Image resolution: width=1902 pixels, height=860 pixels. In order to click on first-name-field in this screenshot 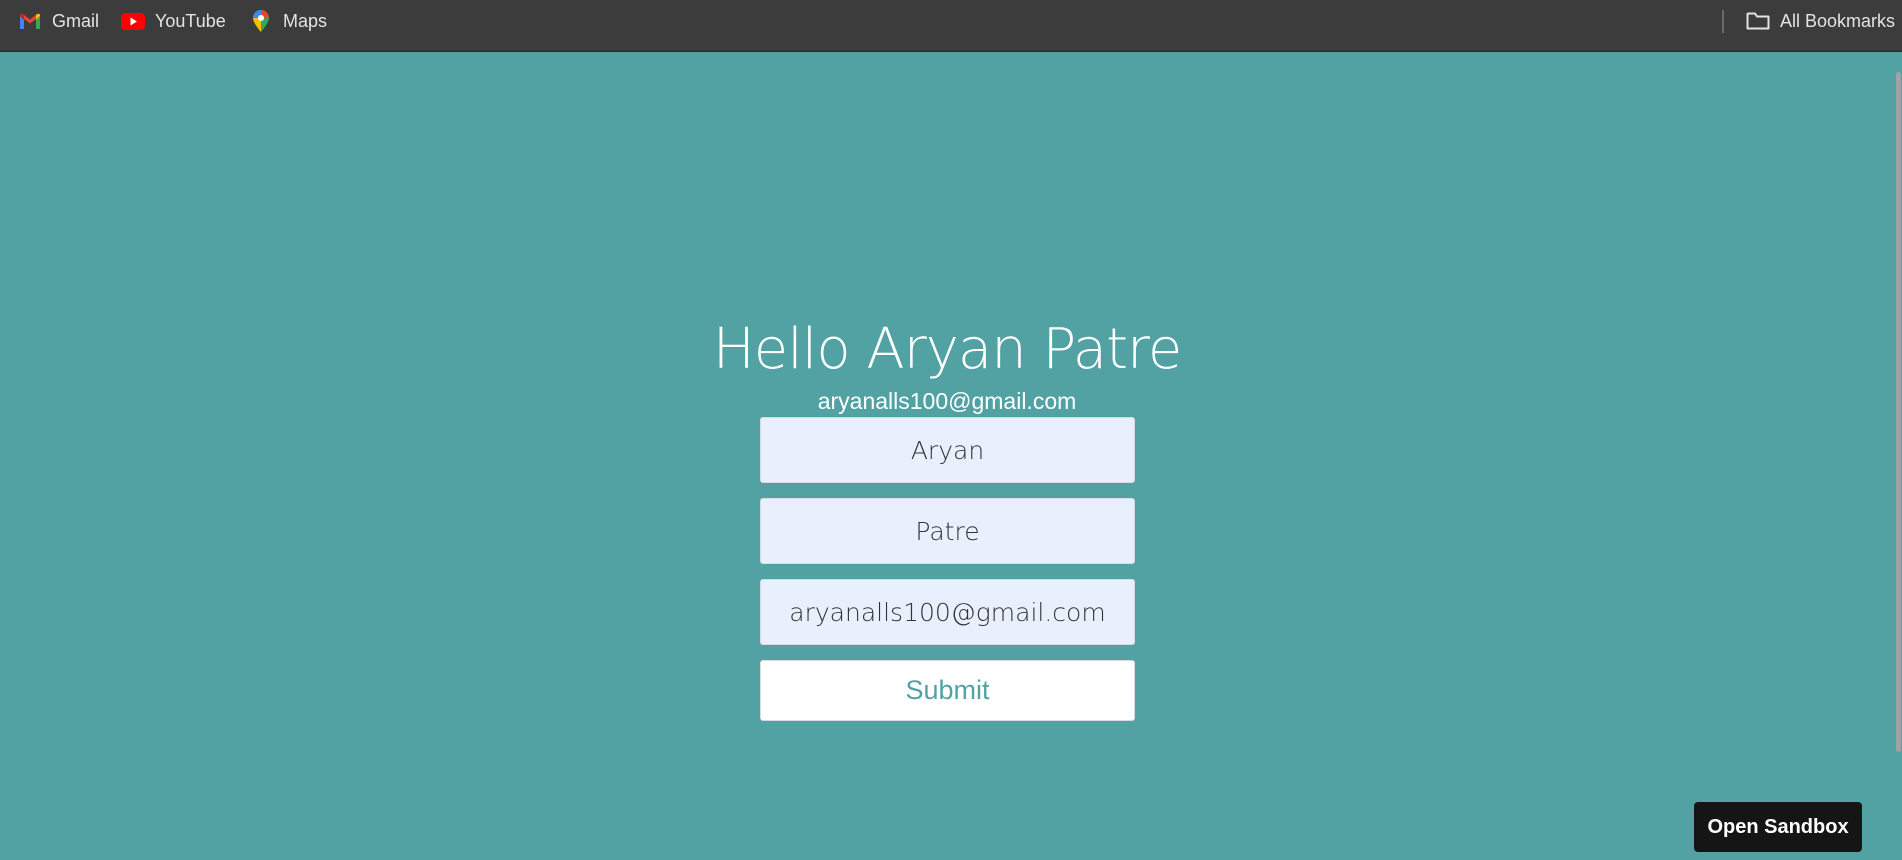, I will do `click(947, 450)`.